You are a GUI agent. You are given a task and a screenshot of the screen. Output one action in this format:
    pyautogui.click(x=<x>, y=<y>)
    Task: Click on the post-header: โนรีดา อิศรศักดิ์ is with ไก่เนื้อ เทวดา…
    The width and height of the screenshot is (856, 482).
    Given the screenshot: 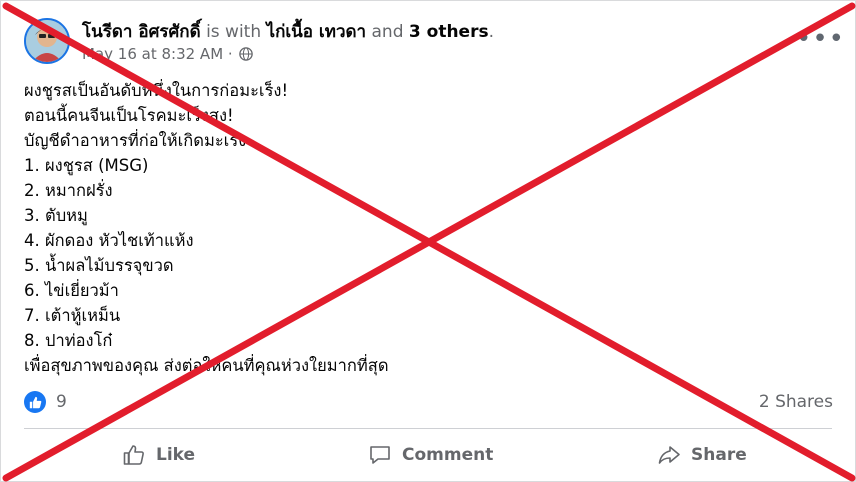 What is the action you would take?
    pyautogui.click(x=288, y=31)
    